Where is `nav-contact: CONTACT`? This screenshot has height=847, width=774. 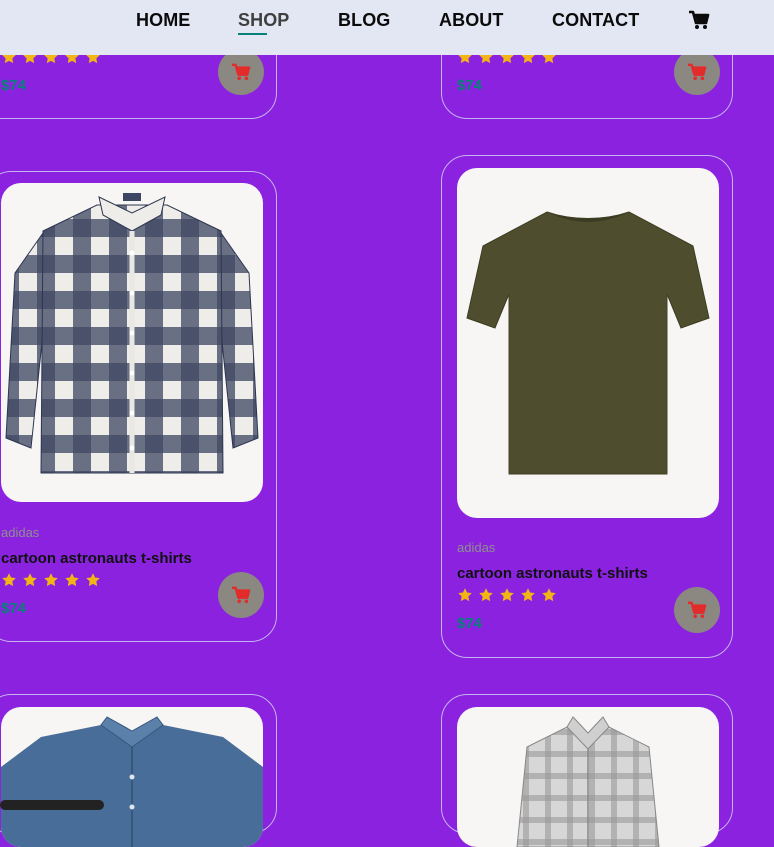 nav-contact: CONTACT is located at coordinates (595, 20).